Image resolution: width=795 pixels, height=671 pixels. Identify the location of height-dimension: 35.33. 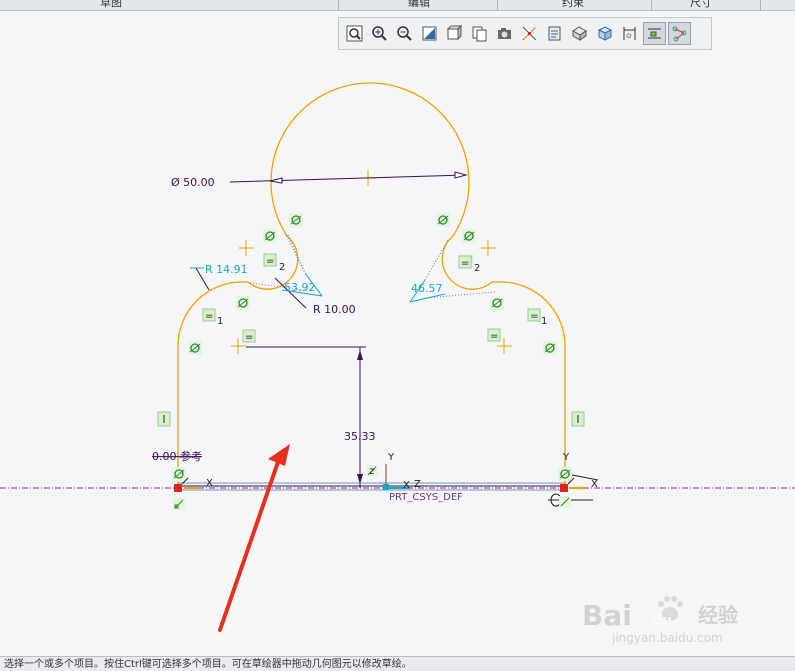
(311, 417).